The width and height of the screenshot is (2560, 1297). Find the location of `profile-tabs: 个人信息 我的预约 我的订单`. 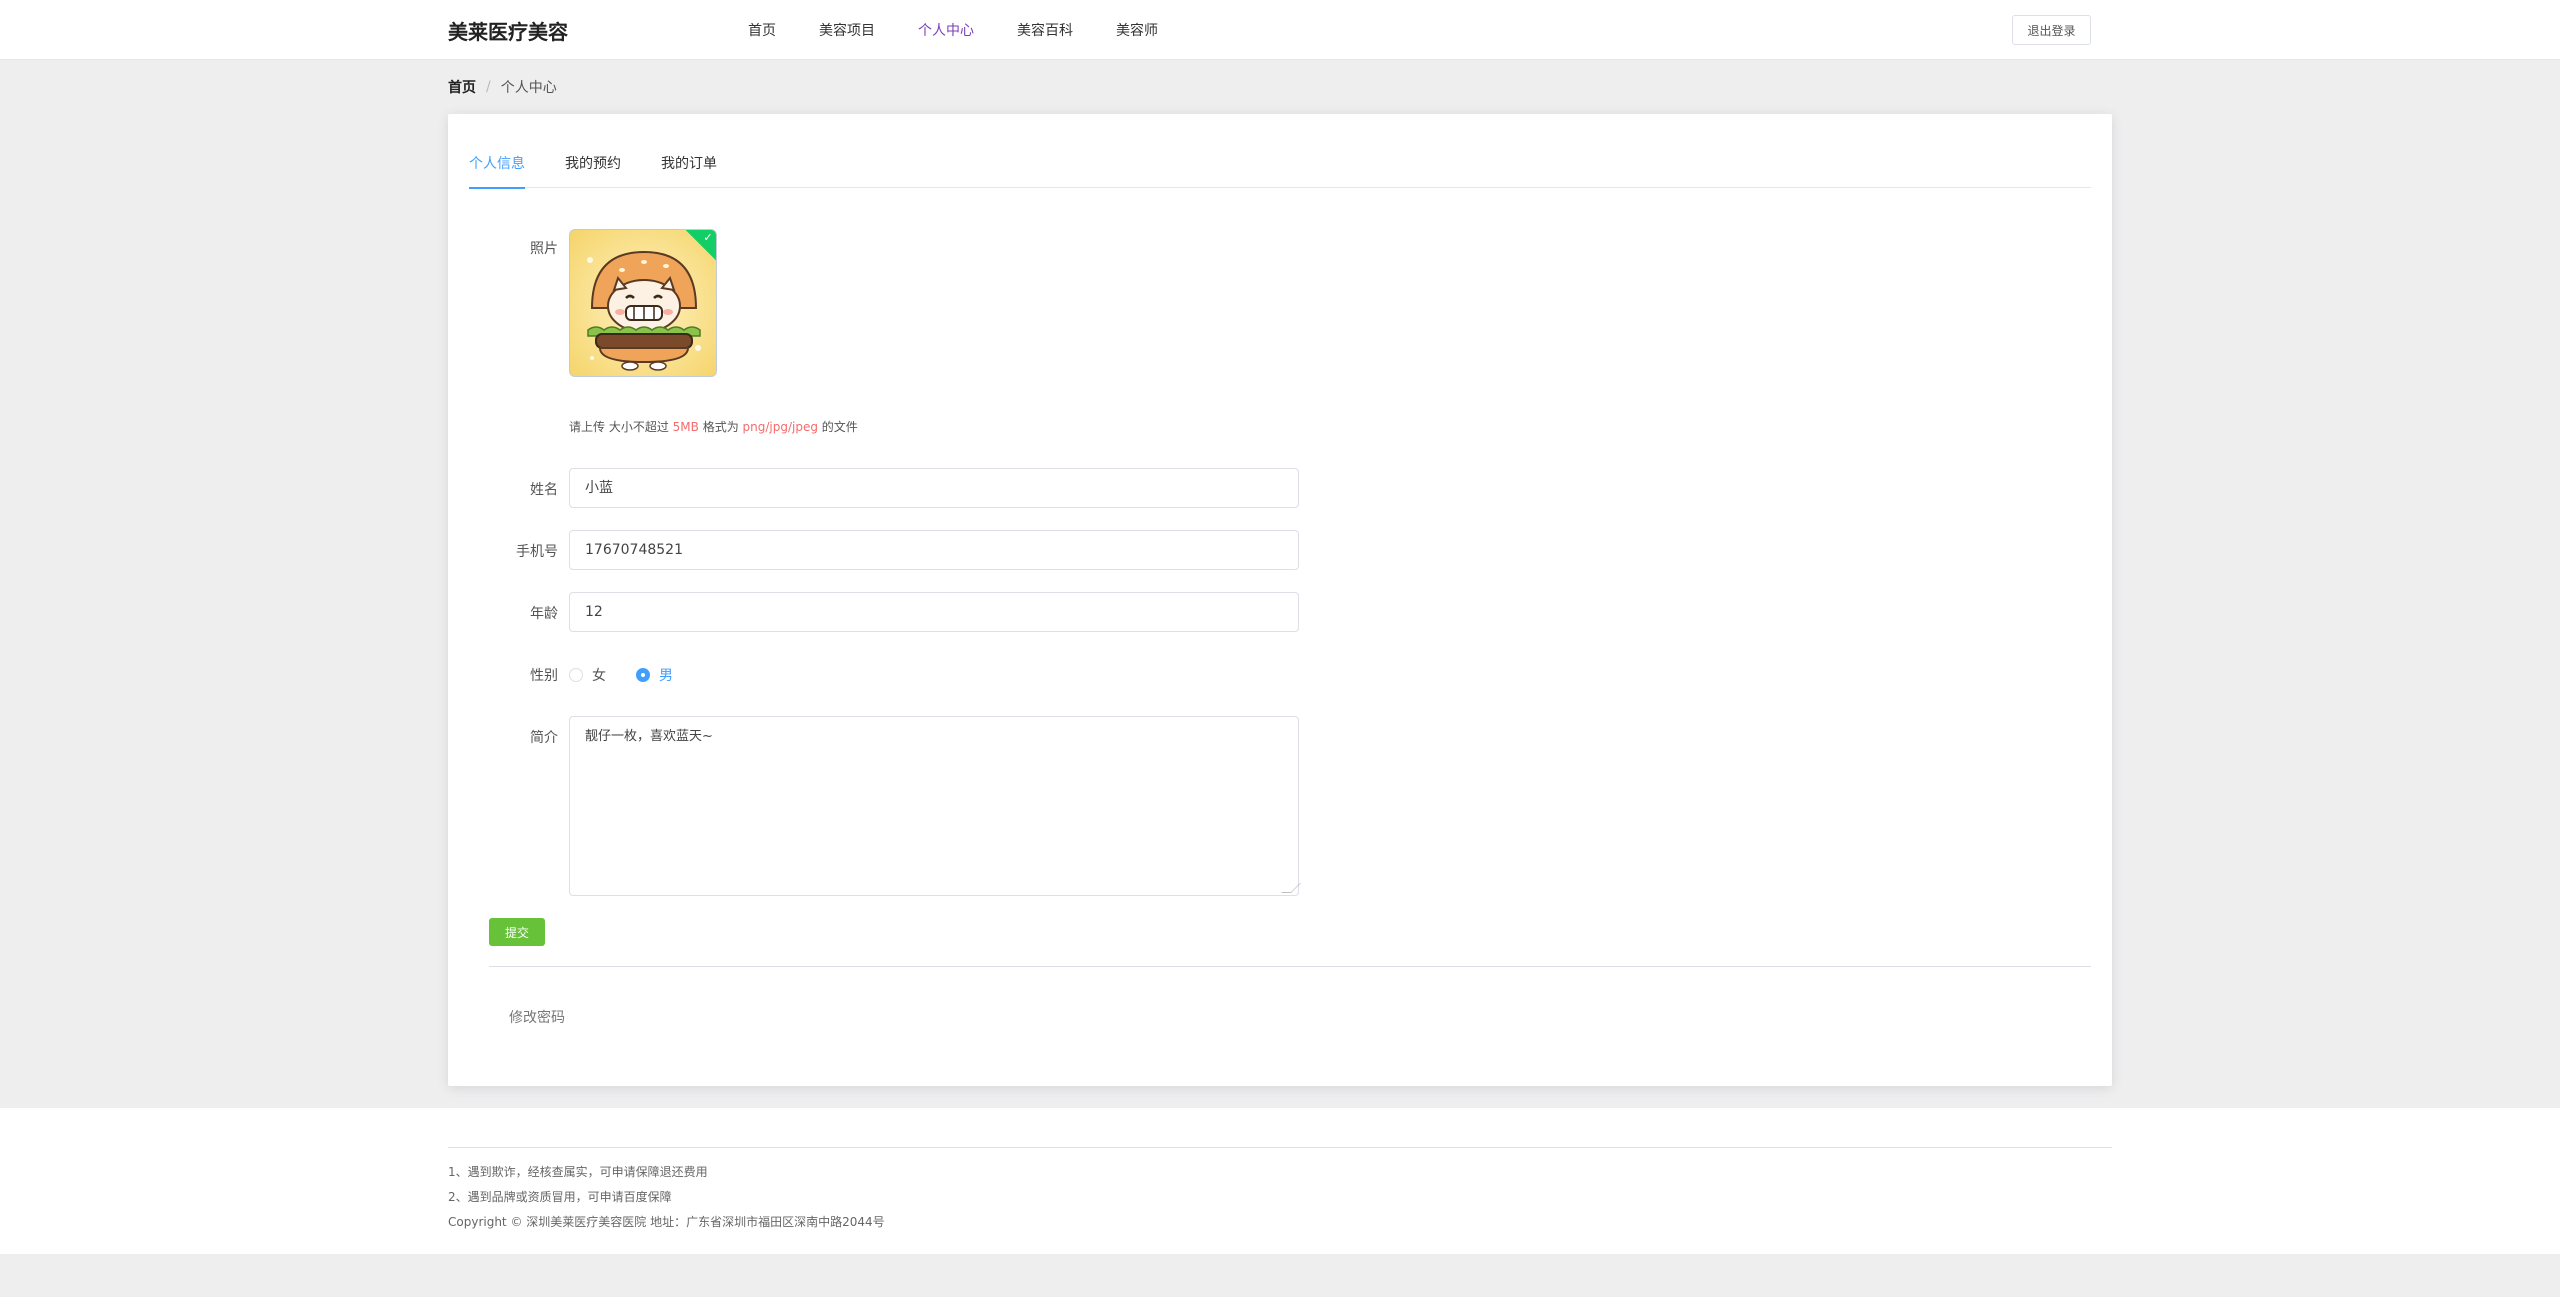

profile-tabs: 个人信息 我的预约 我的订单 is located at coordinates (1280, 166).